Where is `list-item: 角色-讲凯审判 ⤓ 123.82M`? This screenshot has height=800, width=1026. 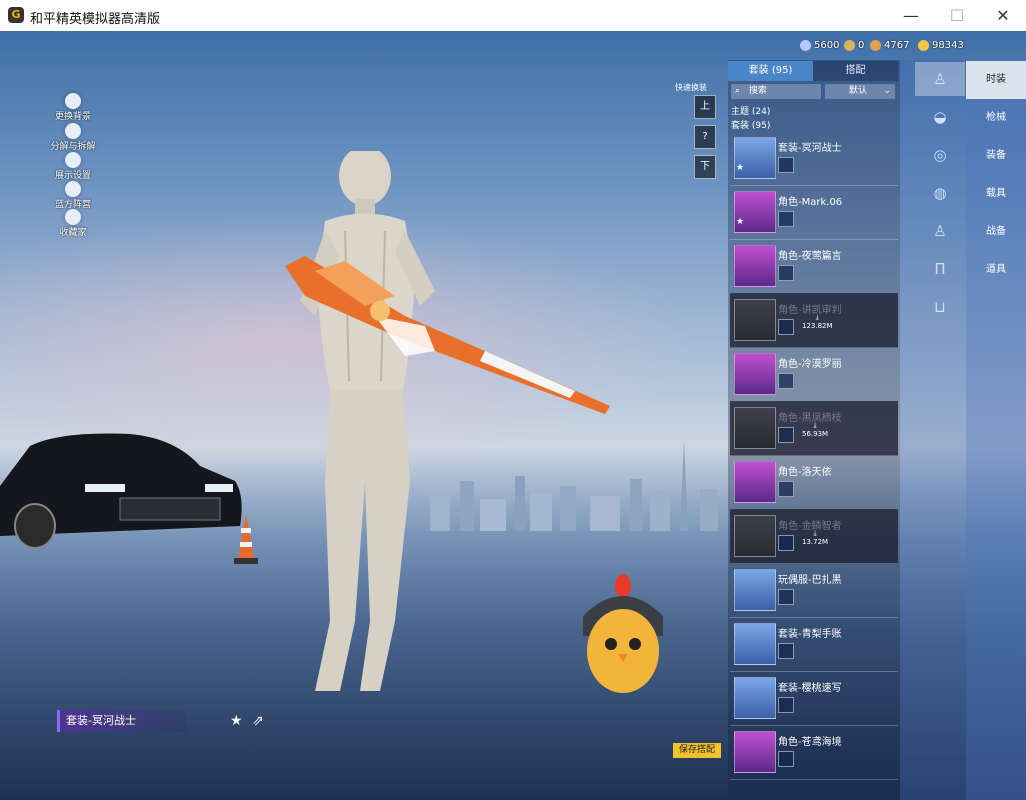
list-item: 角色-讲凯审判 ⤓ 123.82M is located at coordinates (814, 320).